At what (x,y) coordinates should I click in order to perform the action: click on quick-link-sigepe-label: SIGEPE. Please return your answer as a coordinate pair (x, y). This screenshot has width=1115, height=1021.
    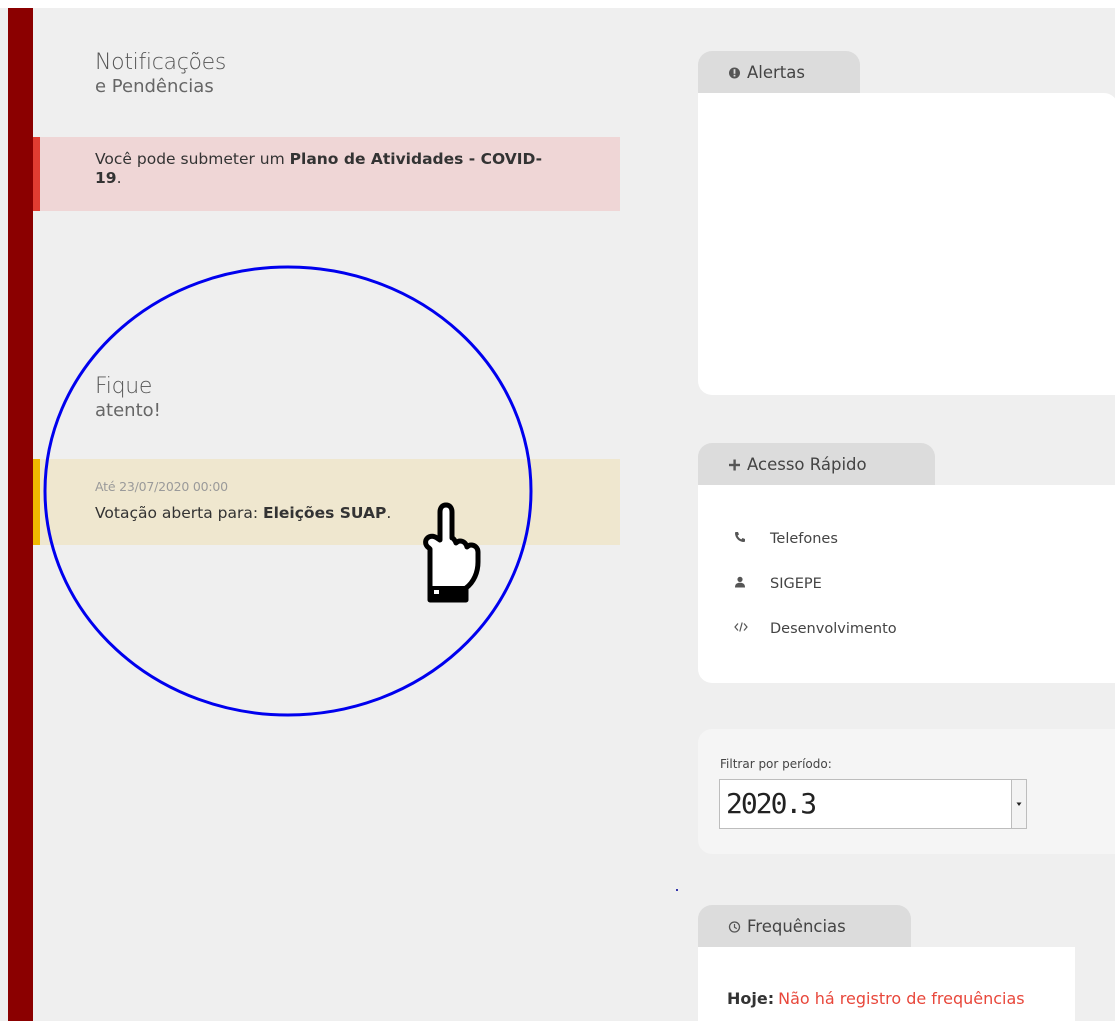
    Looking at the image, I should click on (796, 584).